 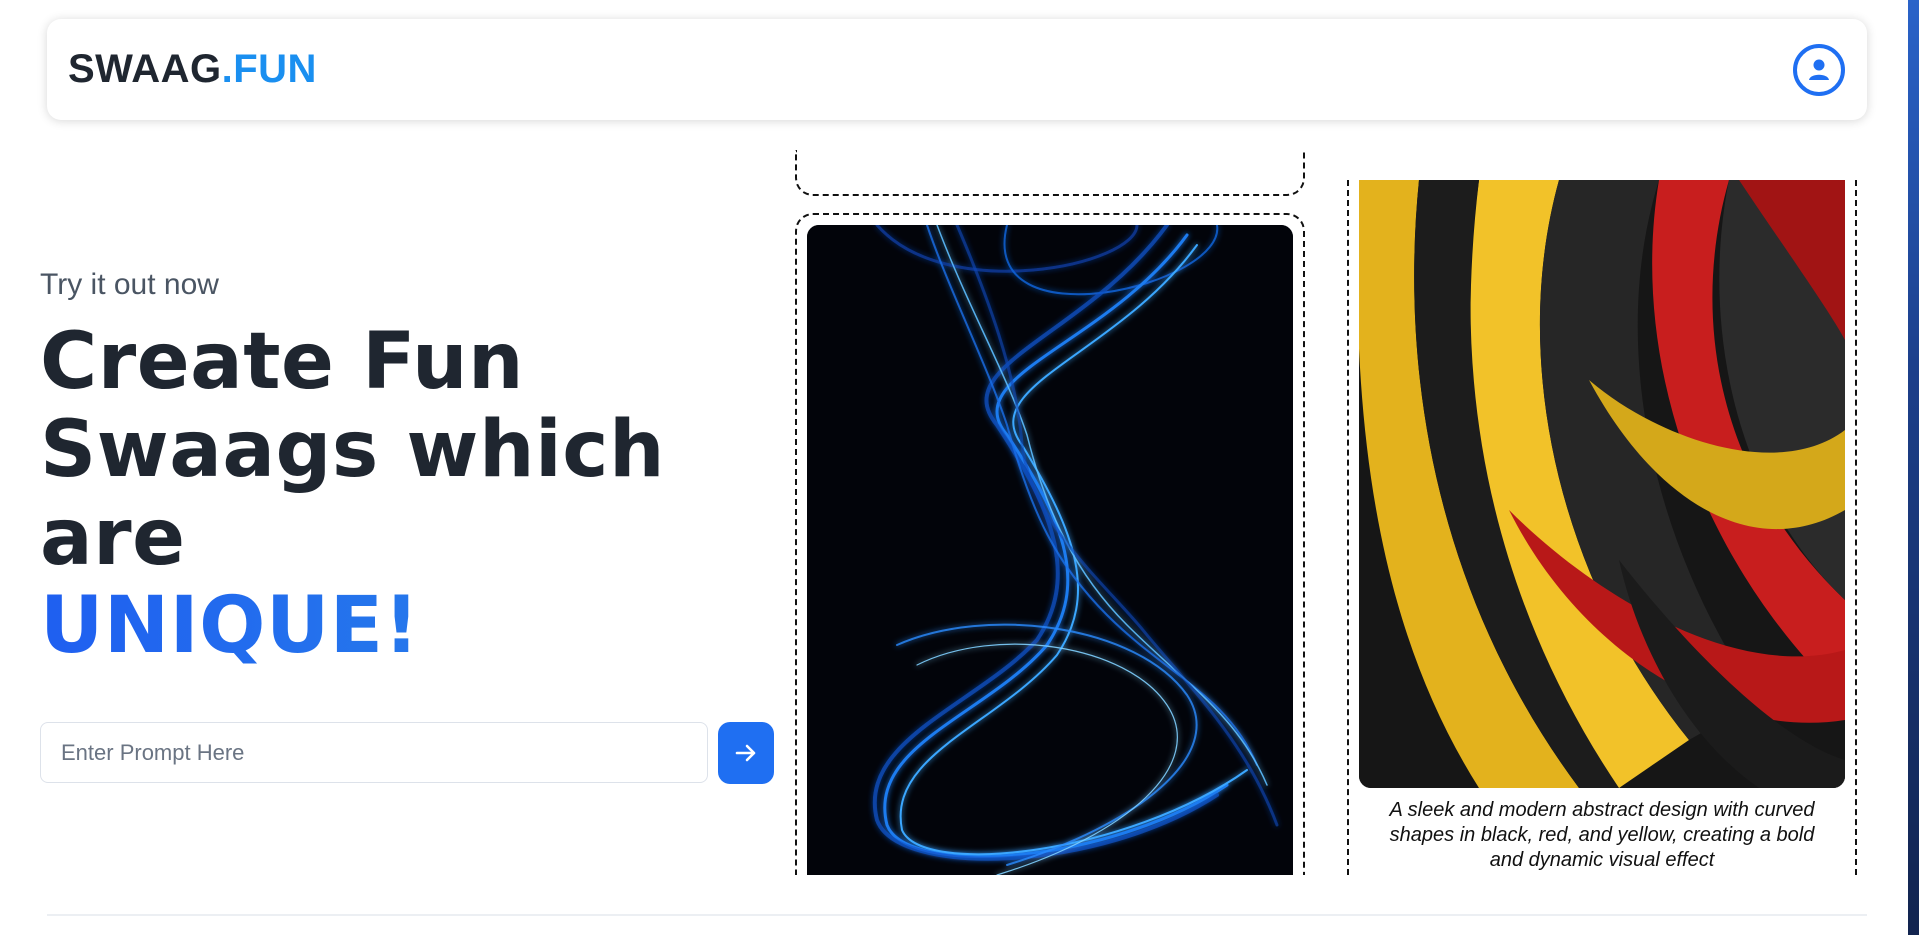 I want to click on window-edge-strip, so click(x=1913, y=467).